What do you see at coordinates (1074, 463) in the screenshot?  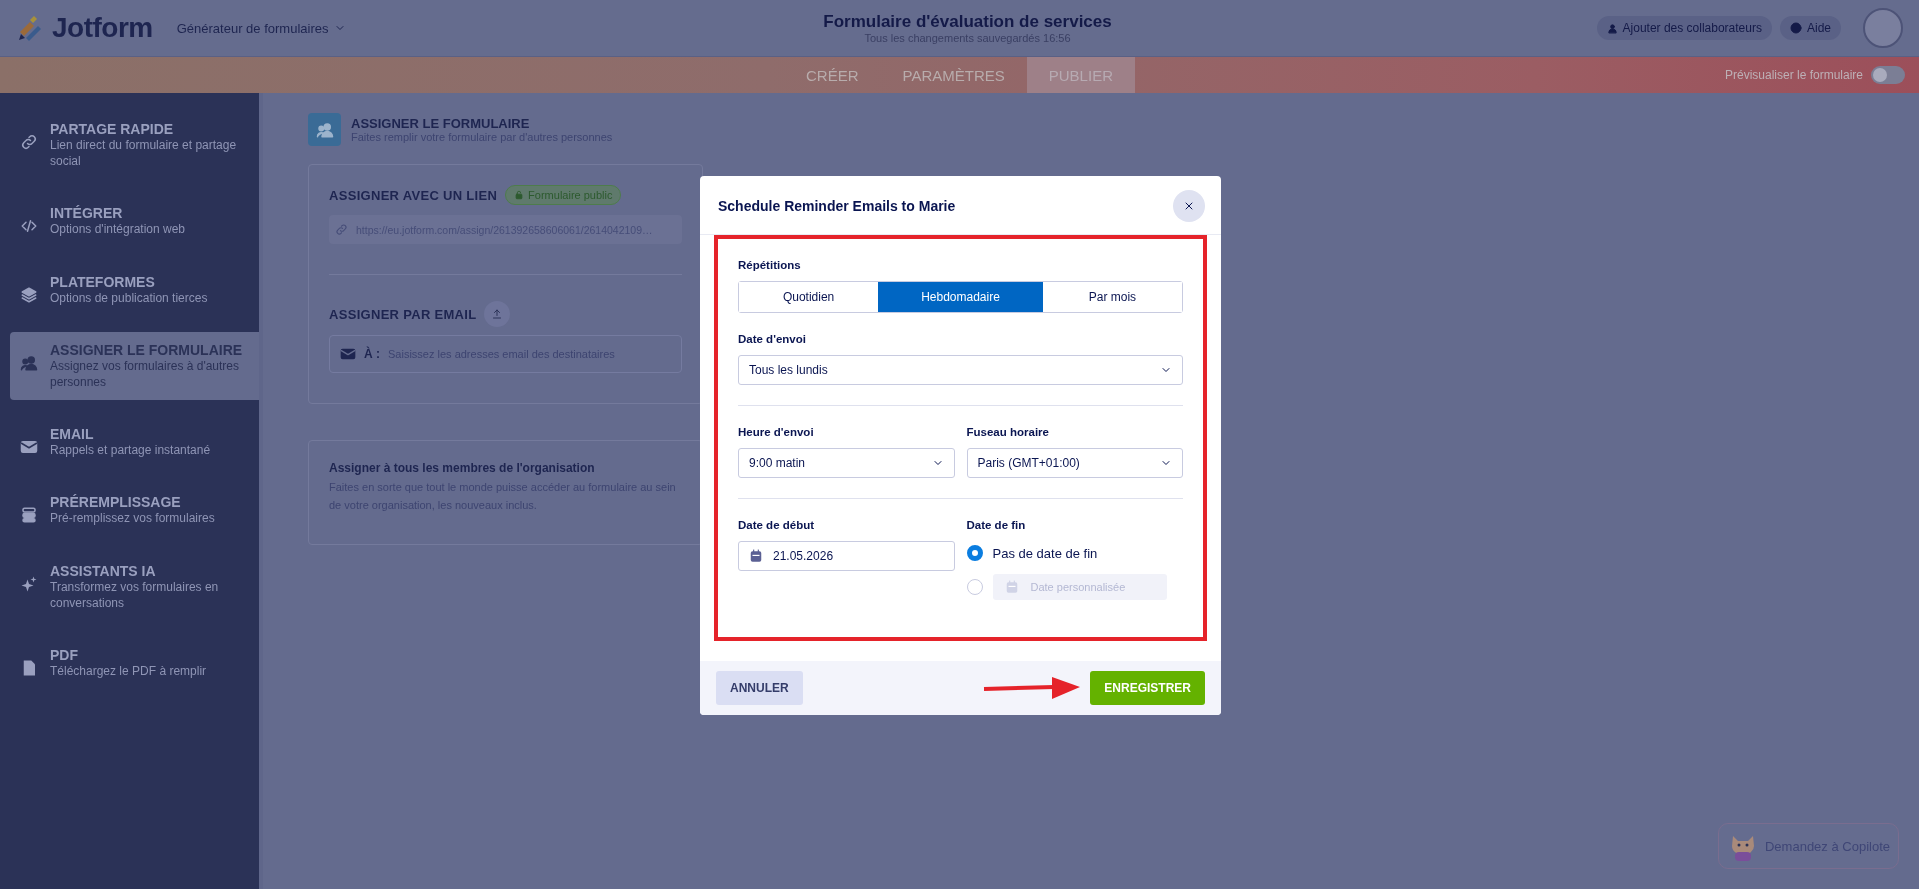 I see `timezone-dropdown: Paris (GMT+01:00)` at bounding box center [1074, 463].